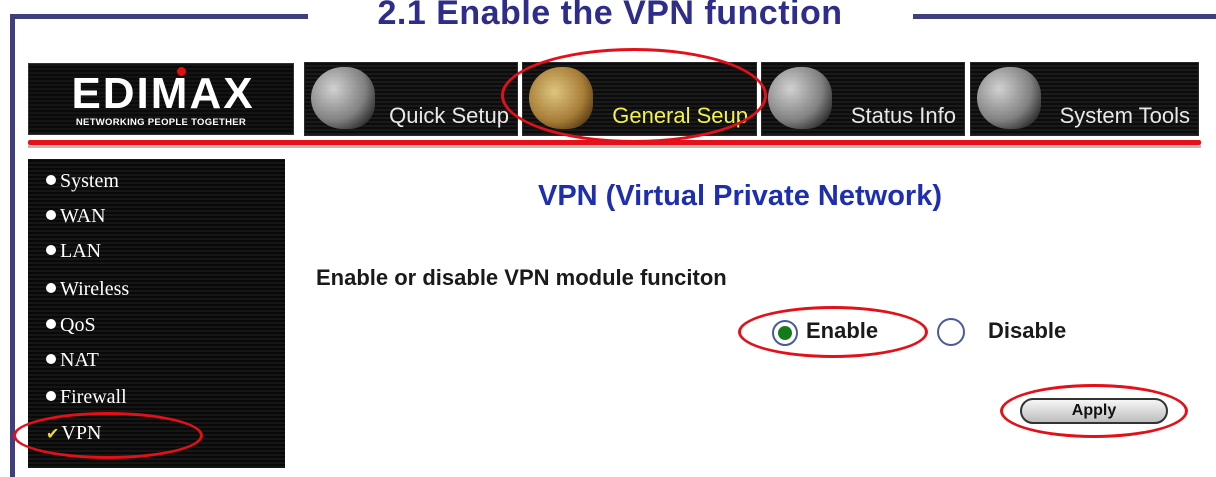 The image size is (1216, 477). I want to click on sidebar-item-qos: QoS, so click(71, 325).